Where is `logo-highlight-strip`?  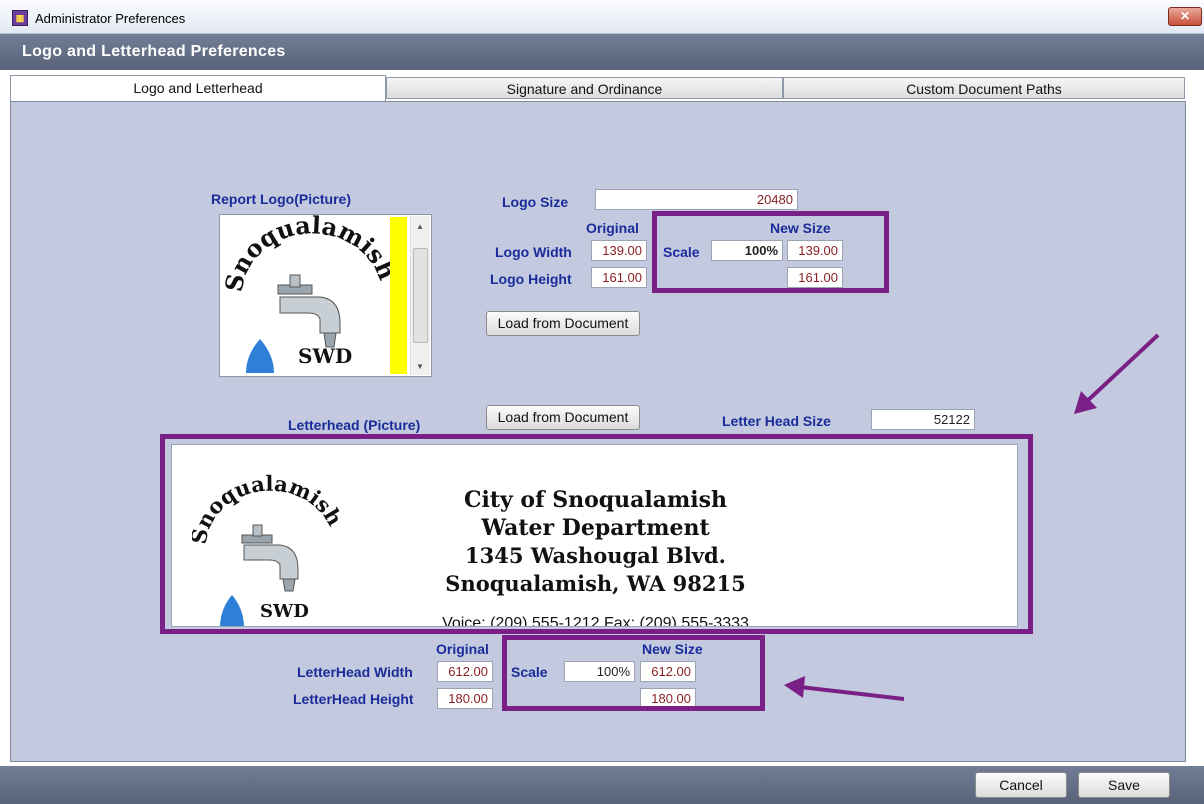 logo-highlight-strip is located at coordinates (398, 295).